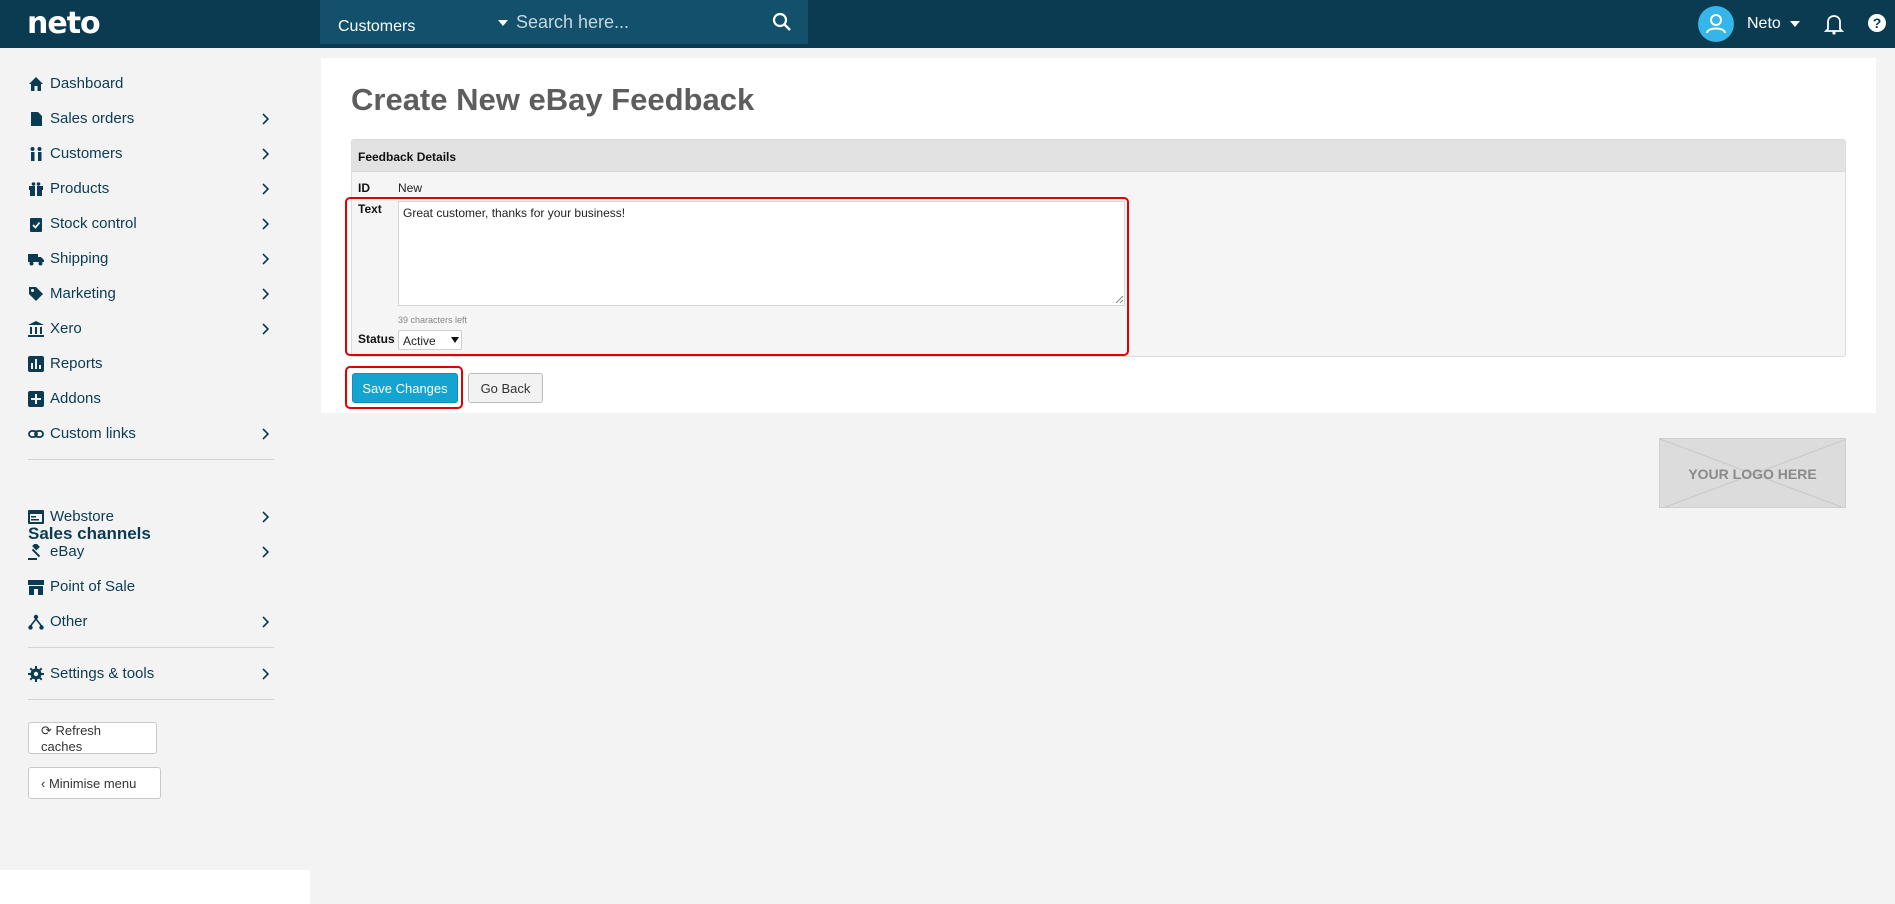 The width and height of the screenshot is (1895, 904). What do you see at coordinates (66, 328) in the screenshot?
I see `sidebar-item-label: Xero` at bounding box center [66, 328].